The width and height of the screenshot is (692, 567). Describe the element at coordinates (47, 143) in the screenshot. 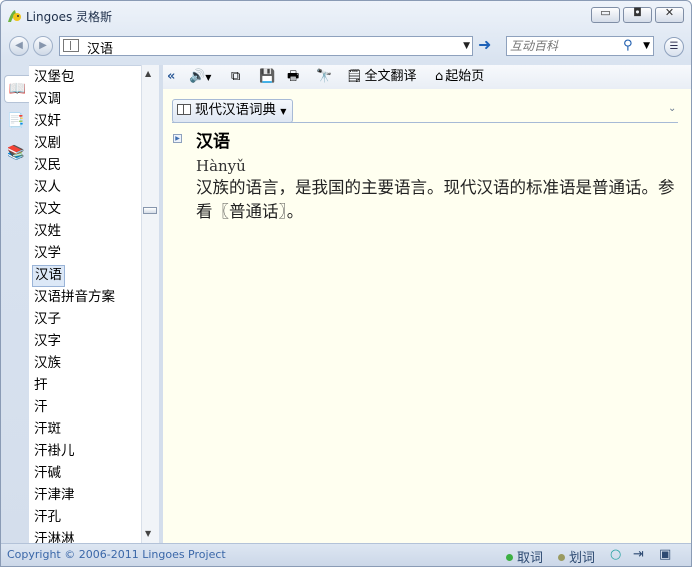

I see `word-list-item: 汉剧` at that location.